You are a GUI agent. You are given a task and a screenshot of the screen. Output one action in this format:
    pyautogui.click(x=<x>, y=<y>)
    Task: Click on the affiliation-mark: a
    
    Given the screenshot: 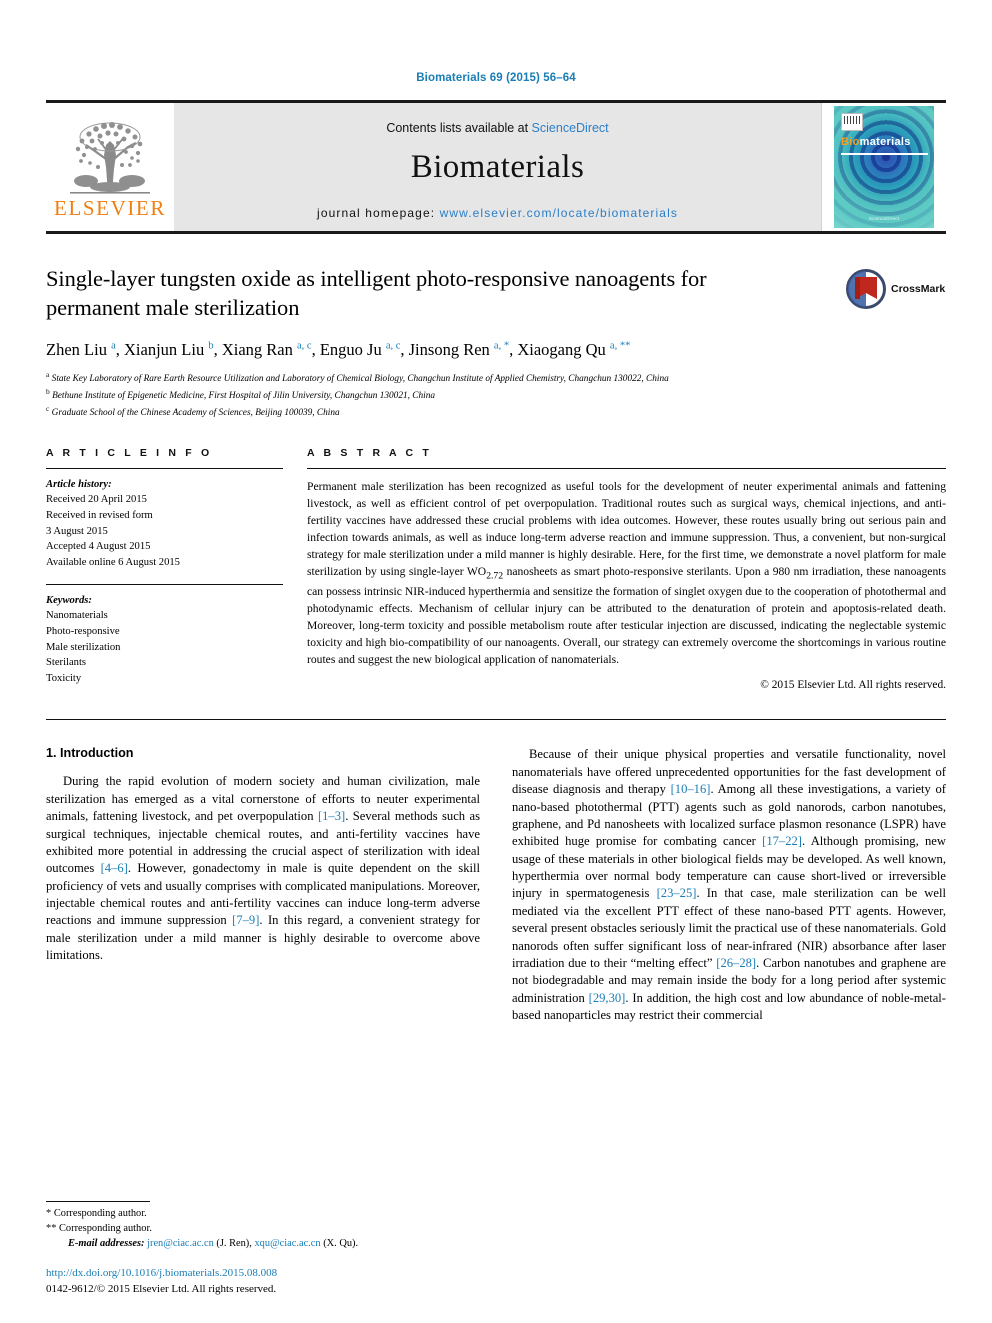 What is the action you would take?
    pyautogui.click(x=48, y=374)
    